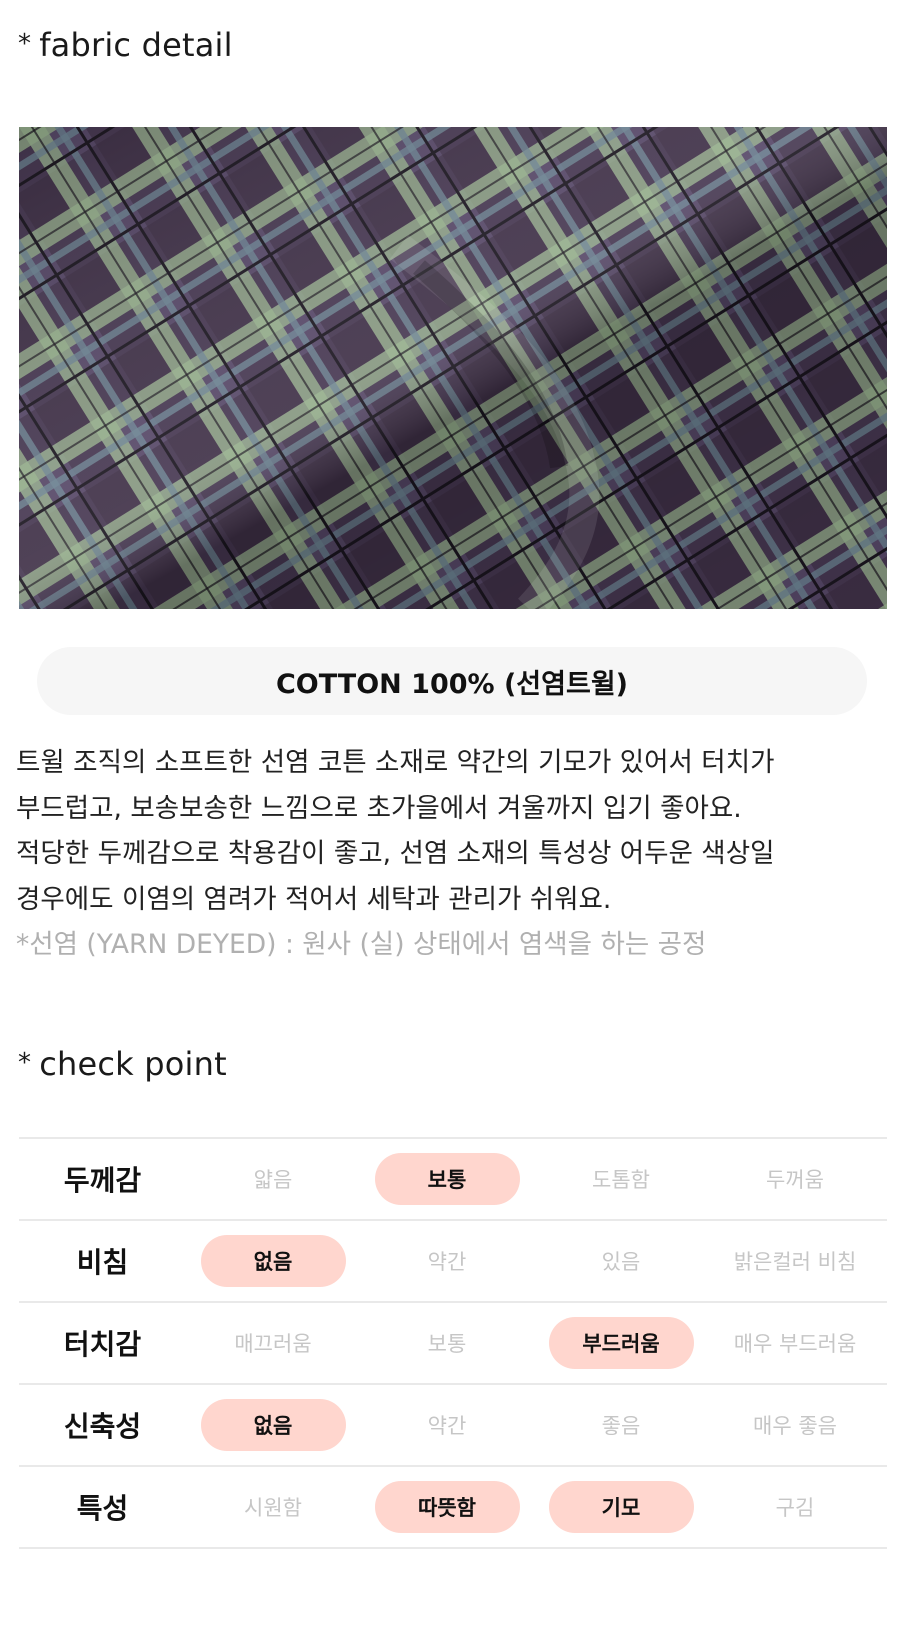 This screenshot has width=900, height=1643. Describe the element at coordinates (361, 944) in the screenshot. I see `yarn-dyed-note: *선염 (YARN DEYED) : 원사 (실) 상태에서 염색을 하는 공정` at that location.